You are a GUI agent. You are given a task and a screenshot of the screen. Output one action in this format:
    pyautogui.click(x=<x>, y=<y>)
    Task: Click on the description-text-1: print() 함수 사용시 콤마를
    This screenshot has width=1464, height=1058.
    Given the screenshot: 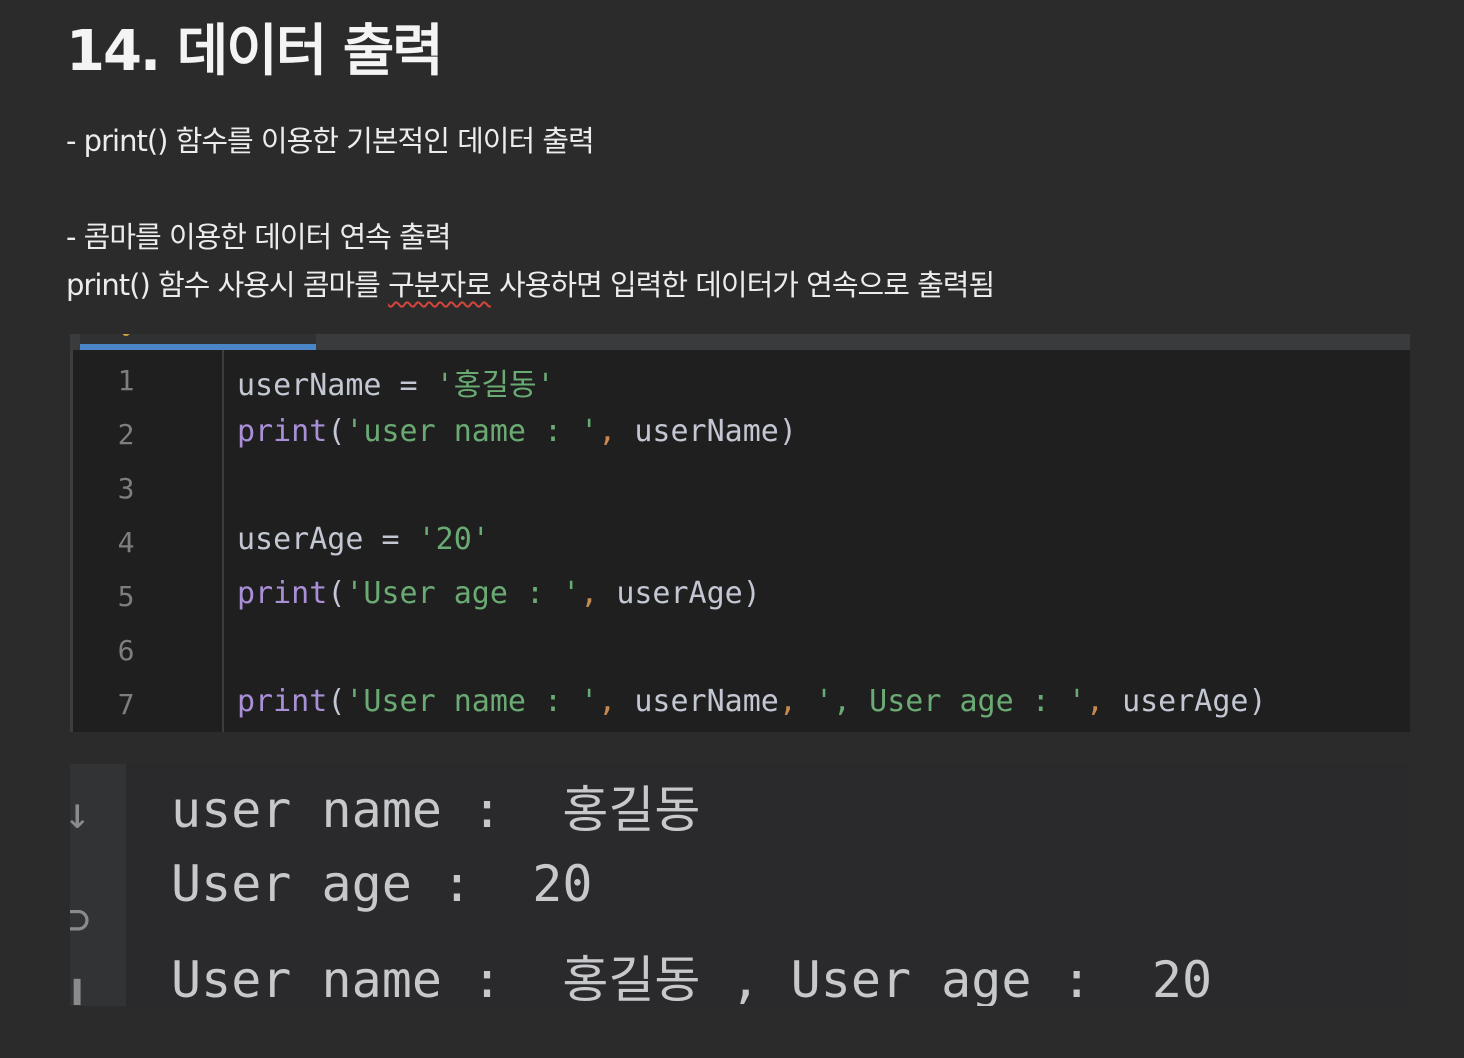 What is the action you would take?
    pyautogui.click(x=227, y=285)
    